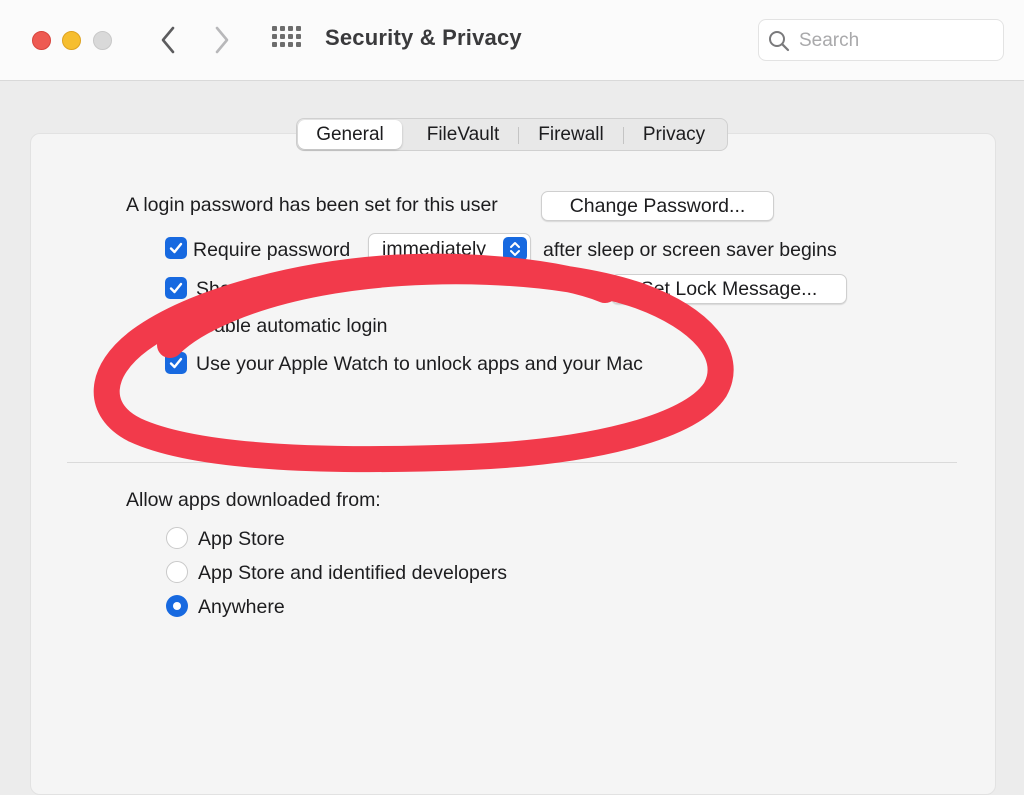 This screenshot has height=795, width=1024. Describe the element at coordinates (239, 289) in the screenshot. I see `show-message-label: Show a m` at that location.